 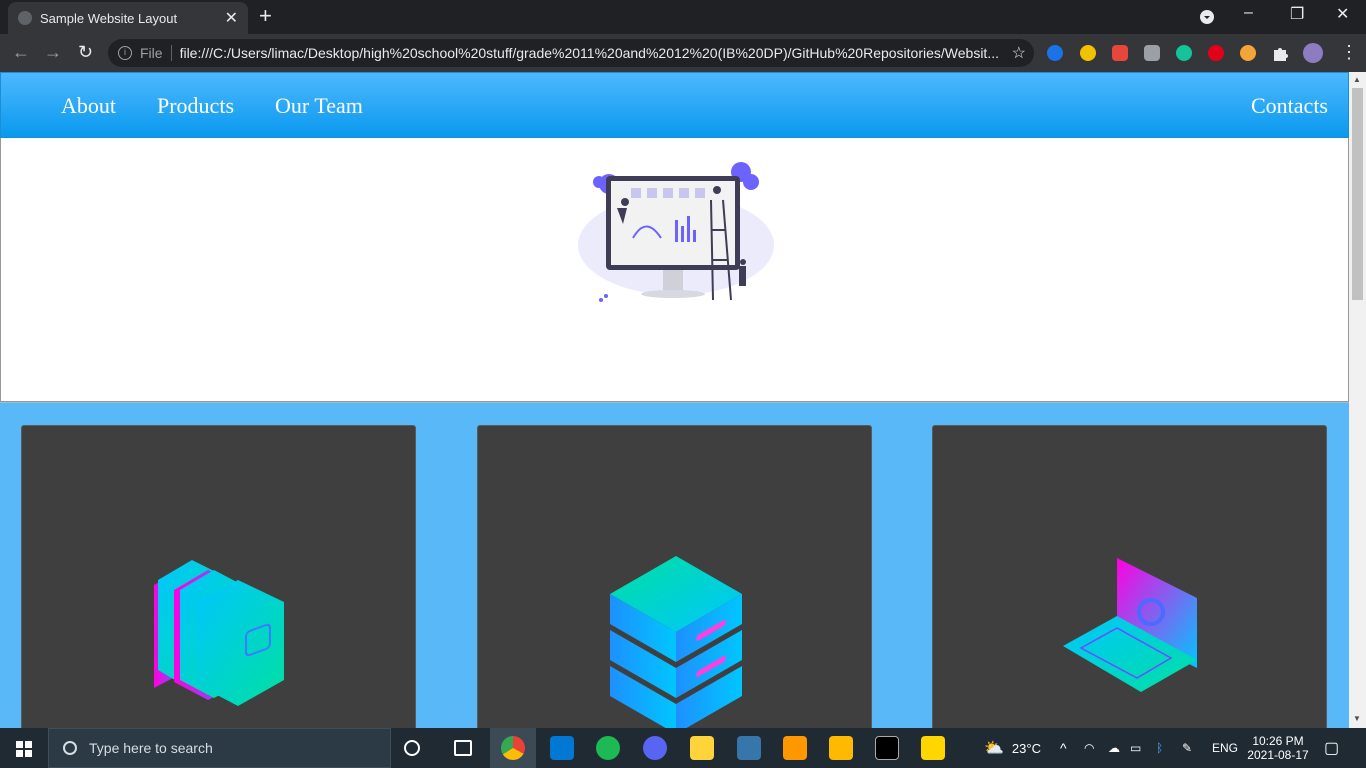 What do you see at coordinates (319, 106) in the screenshot?
I see `nav-link-our-team: Our Team` at bounding box center [319, 106].